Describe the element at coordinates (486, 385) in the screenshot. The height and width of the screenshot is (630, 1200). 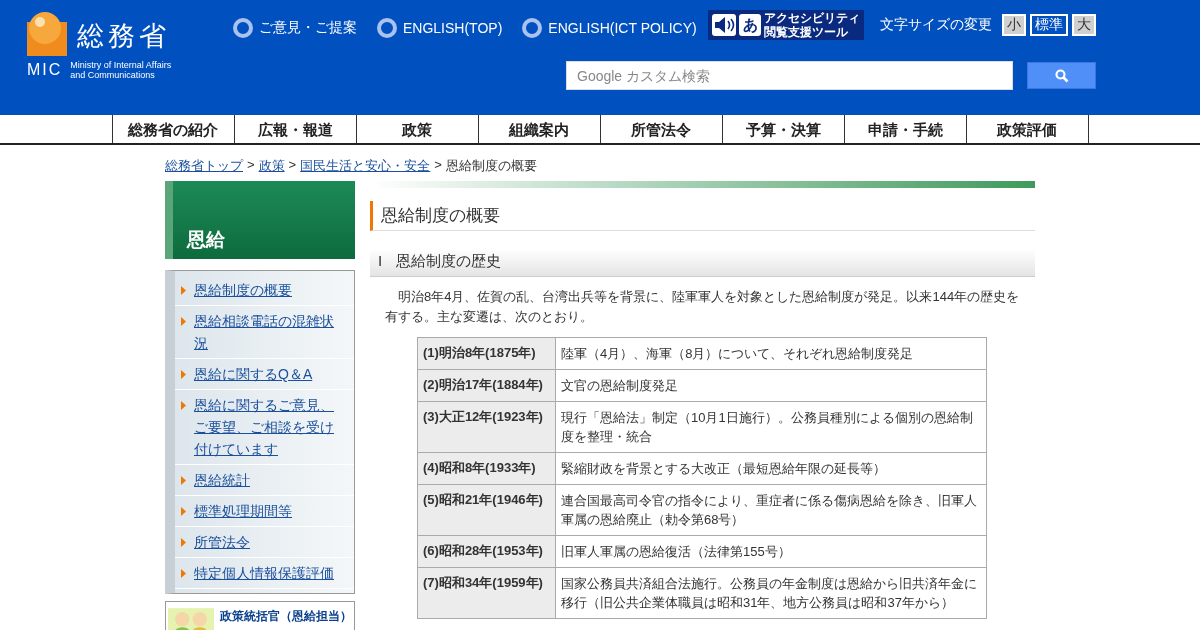
I see `table-cell: (2)明治17年(1884年)` at that location.